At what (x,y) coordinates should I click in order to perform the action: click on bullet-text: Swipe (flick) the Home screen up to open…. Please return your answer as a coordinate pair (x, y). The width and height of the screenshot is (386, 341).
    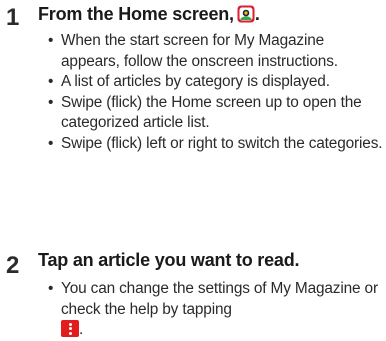
    Looking at the image, I should click on (211, 112).